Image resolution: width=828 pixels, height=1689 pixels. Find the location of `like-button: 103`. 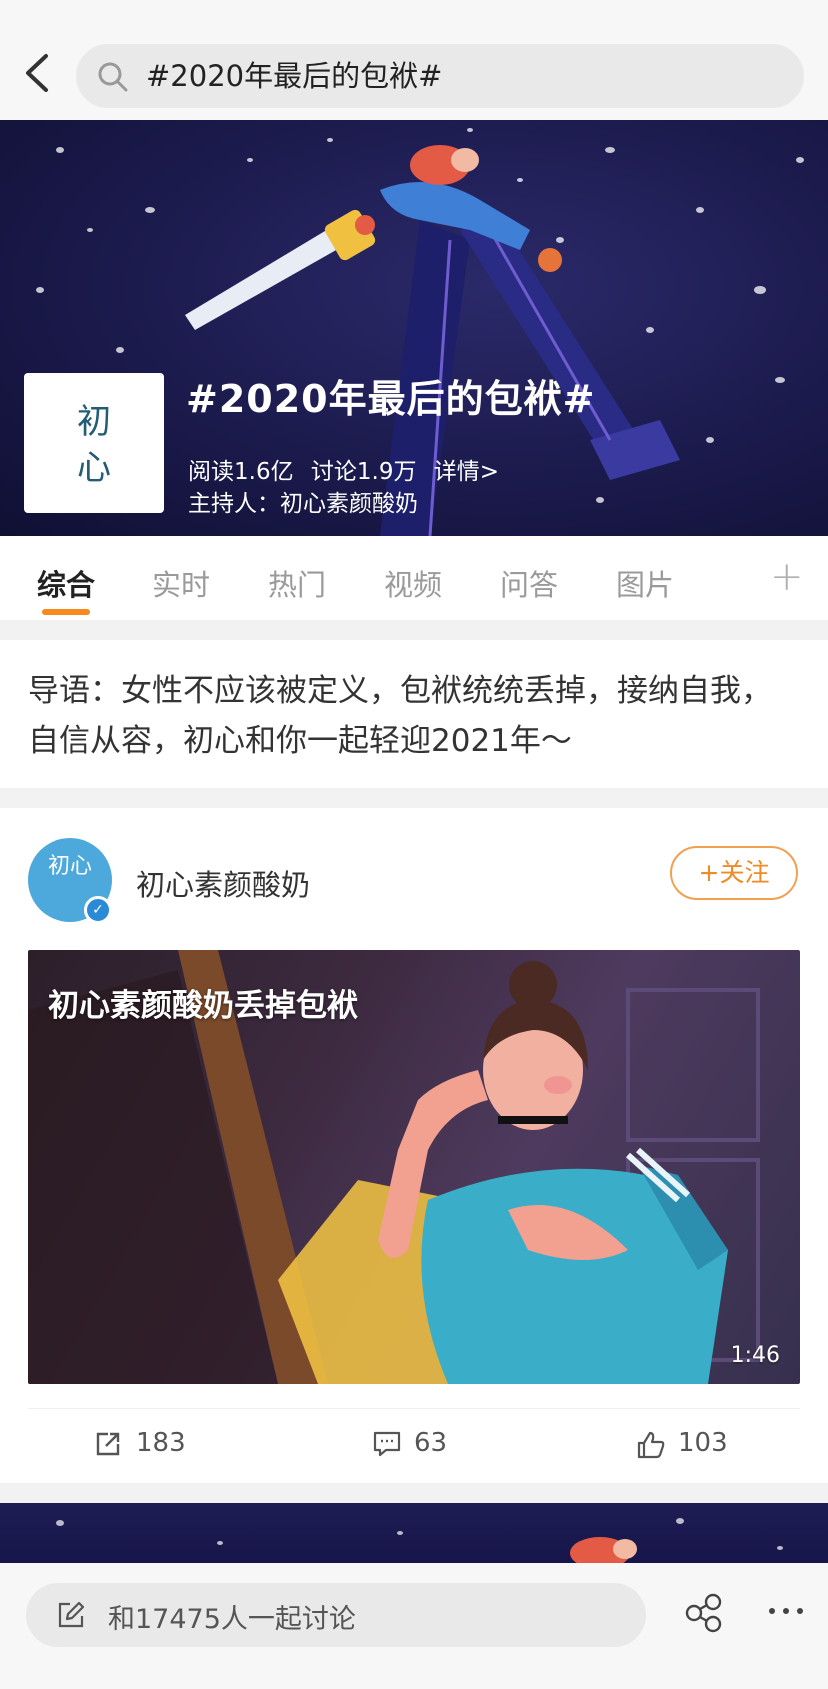

like-button: 103 is located at coordinates (711, 1446).